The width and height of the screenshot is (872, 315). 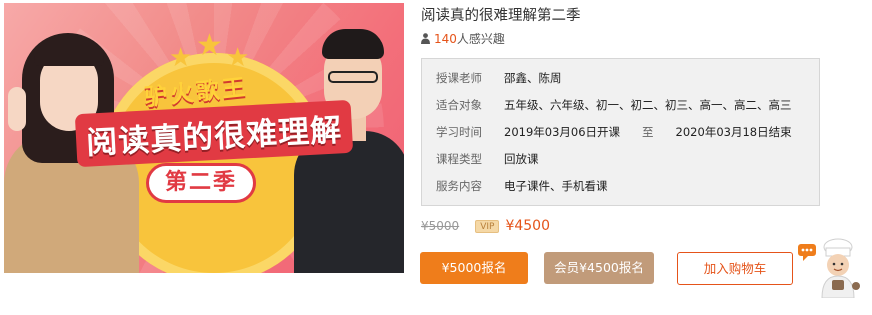 What do you see at coordinates (353, 77) in the screenshot?
I see `cover-man-glasses` at bounding box center [353, 77].